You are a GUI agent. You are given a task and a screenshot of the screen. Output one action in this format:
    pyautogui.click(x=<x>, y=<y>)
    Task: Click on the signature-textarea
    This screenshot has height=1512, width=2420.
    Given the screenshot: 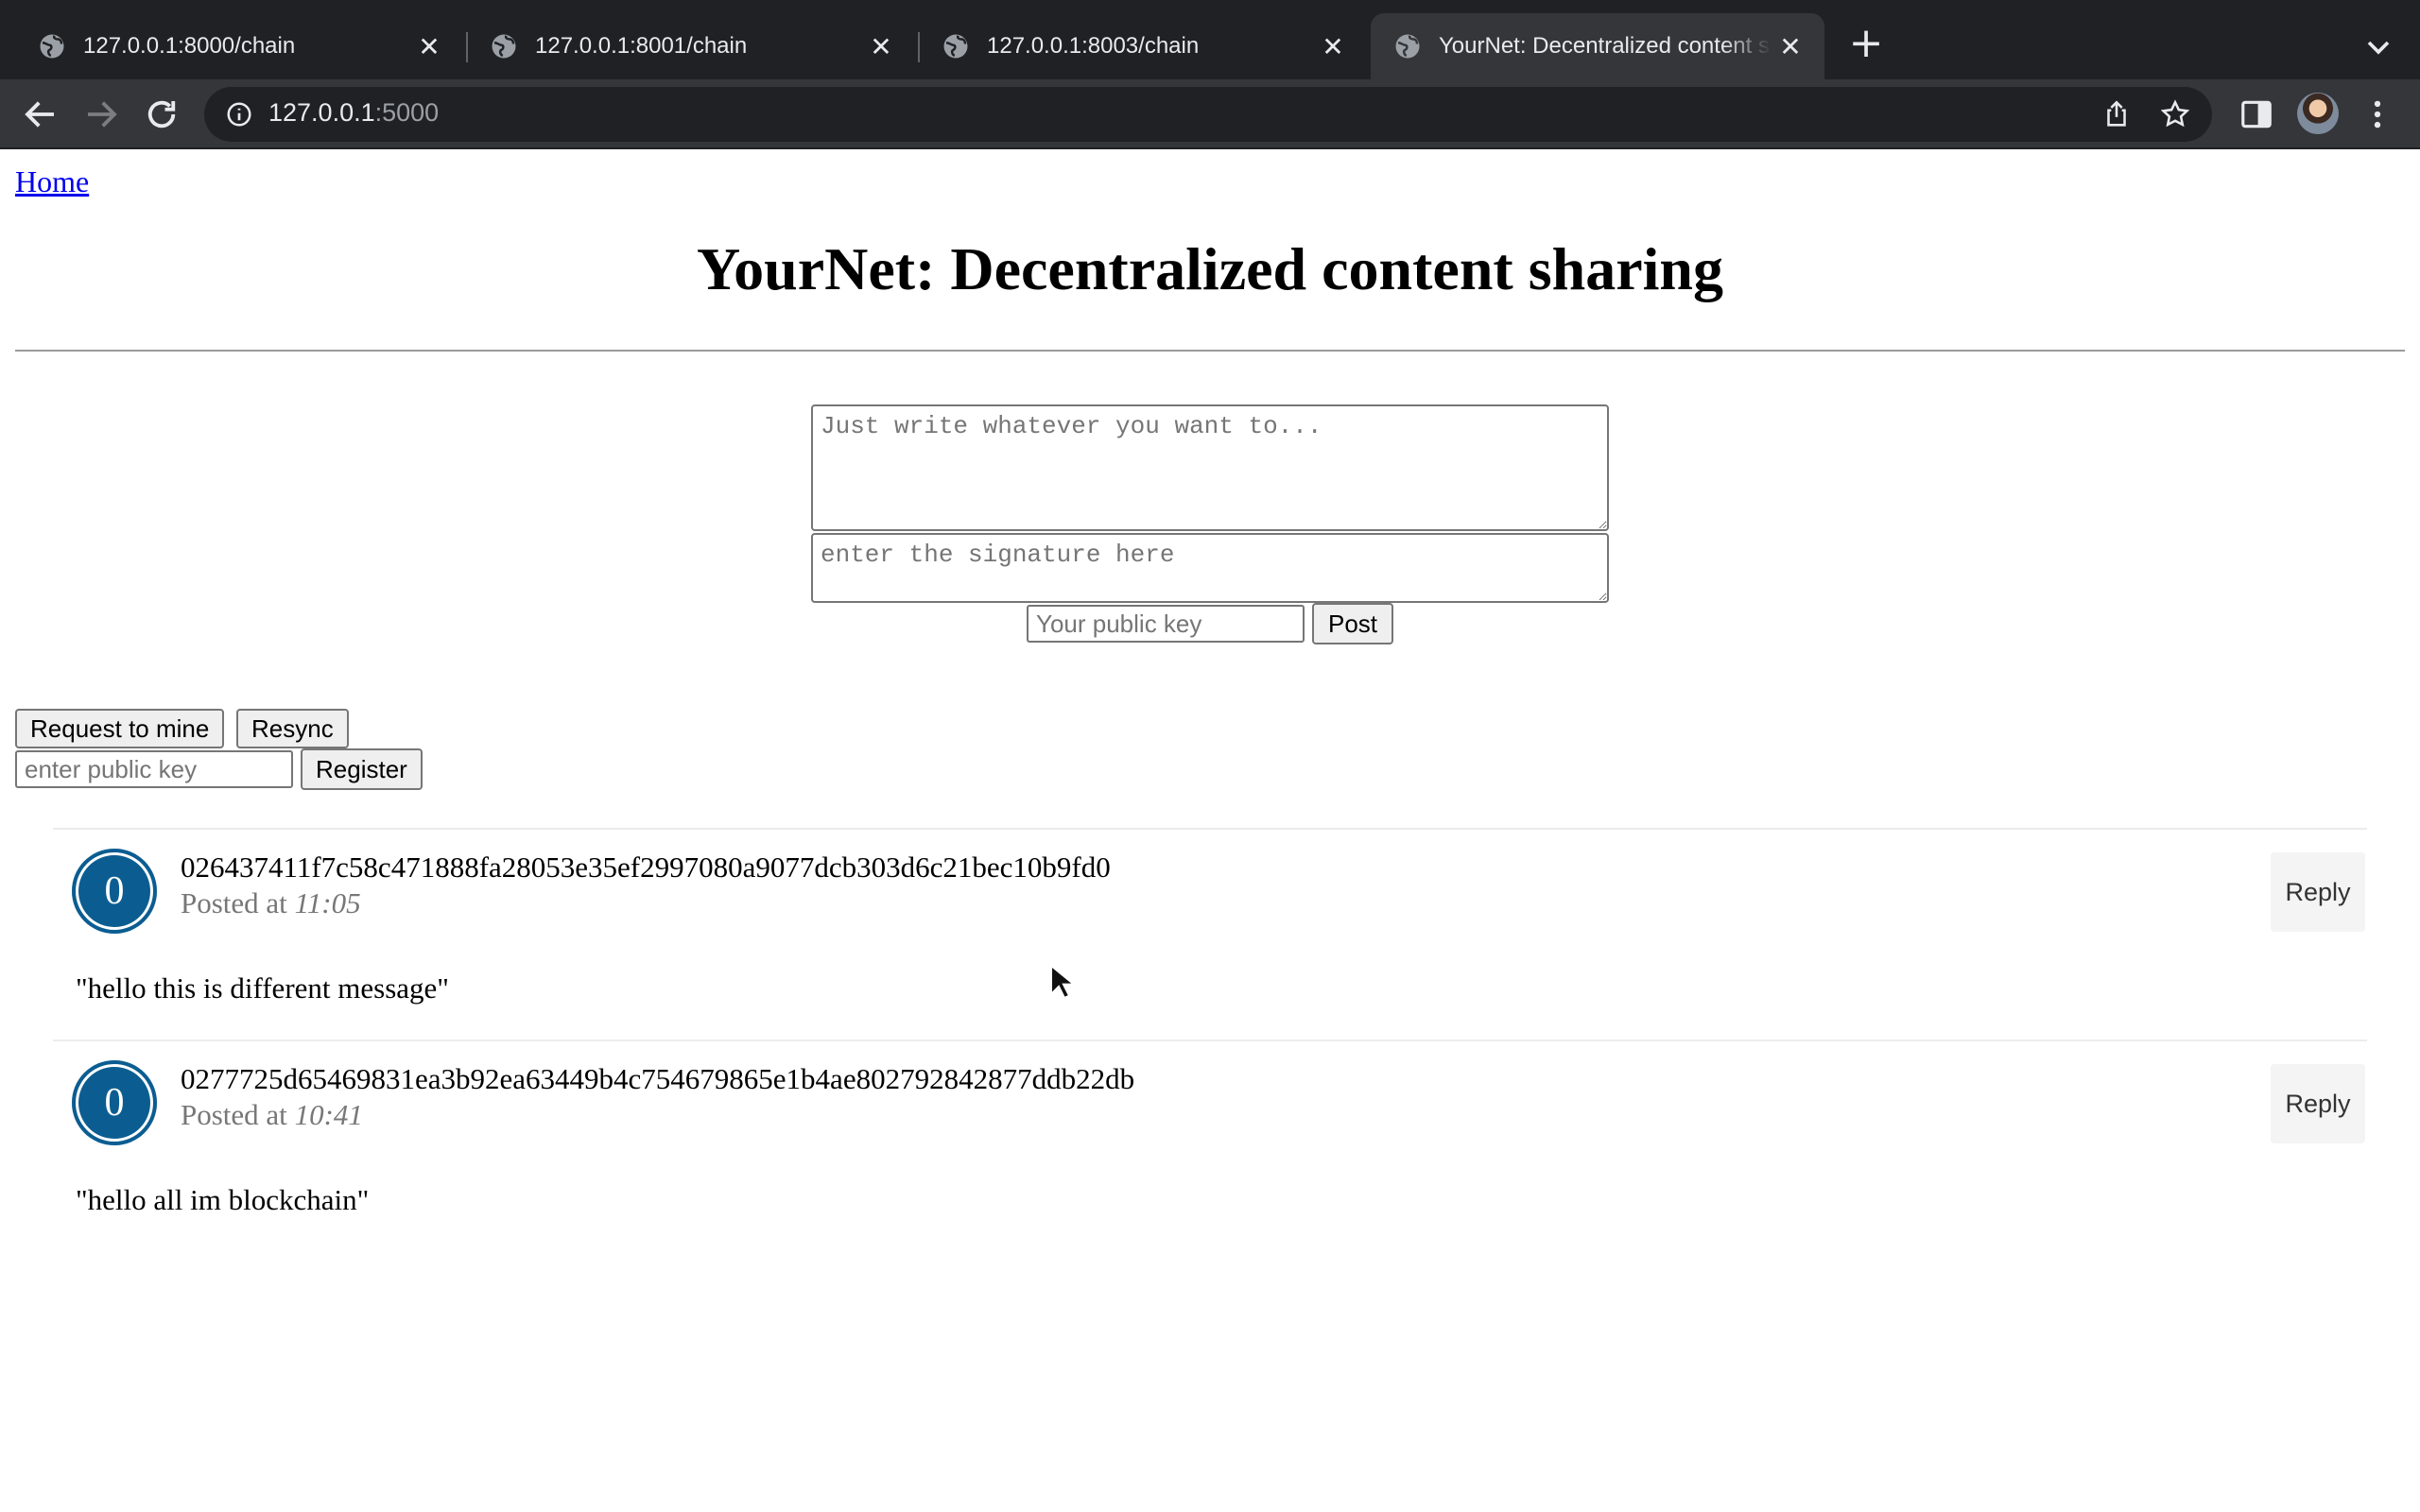 What is the action you would take?
    pyautogui.click(x=1210, y=568)
    